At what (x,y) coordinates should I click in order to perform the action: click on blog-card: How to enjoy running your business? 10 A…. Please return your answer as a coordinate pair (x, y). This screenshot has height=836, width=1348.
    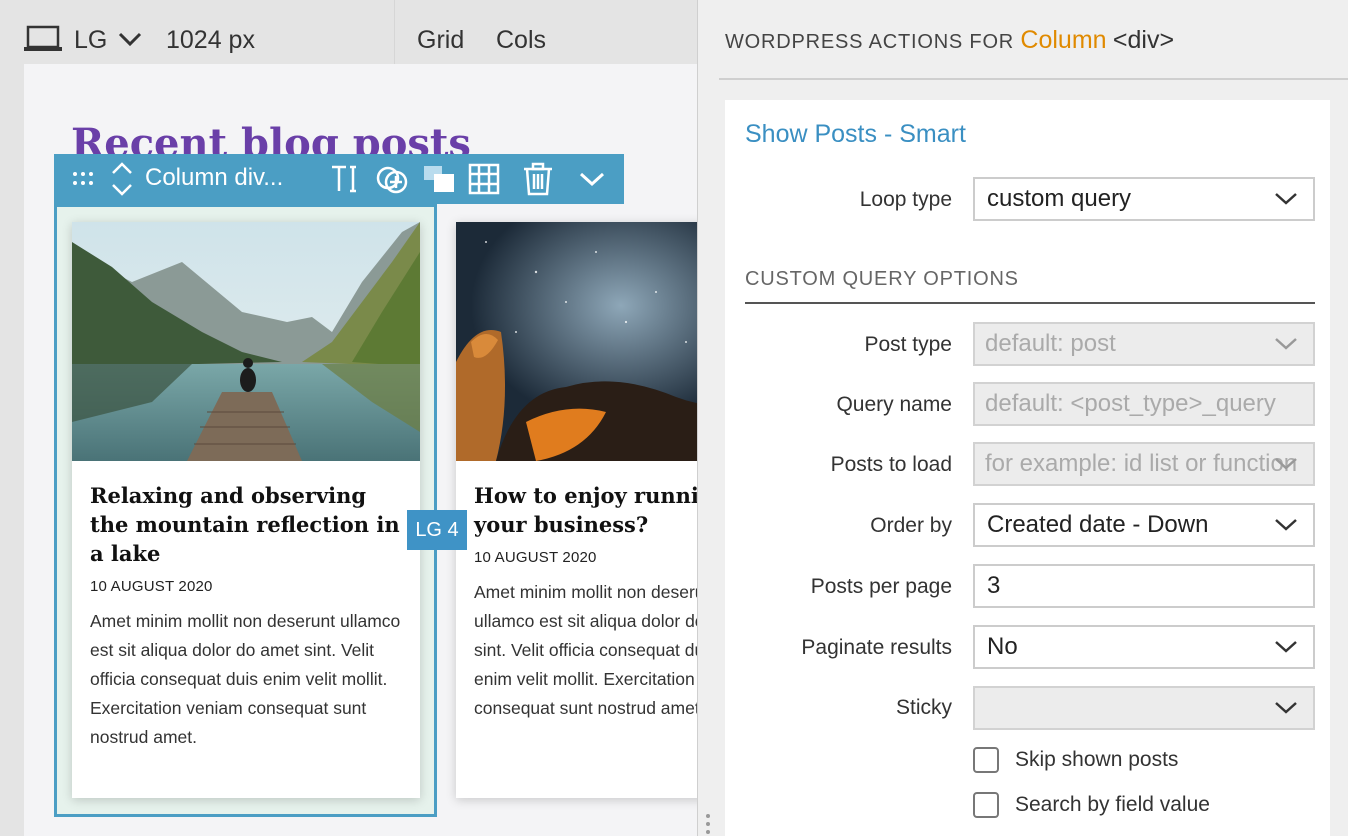
    Looking at the image, I should click on (576, 510).